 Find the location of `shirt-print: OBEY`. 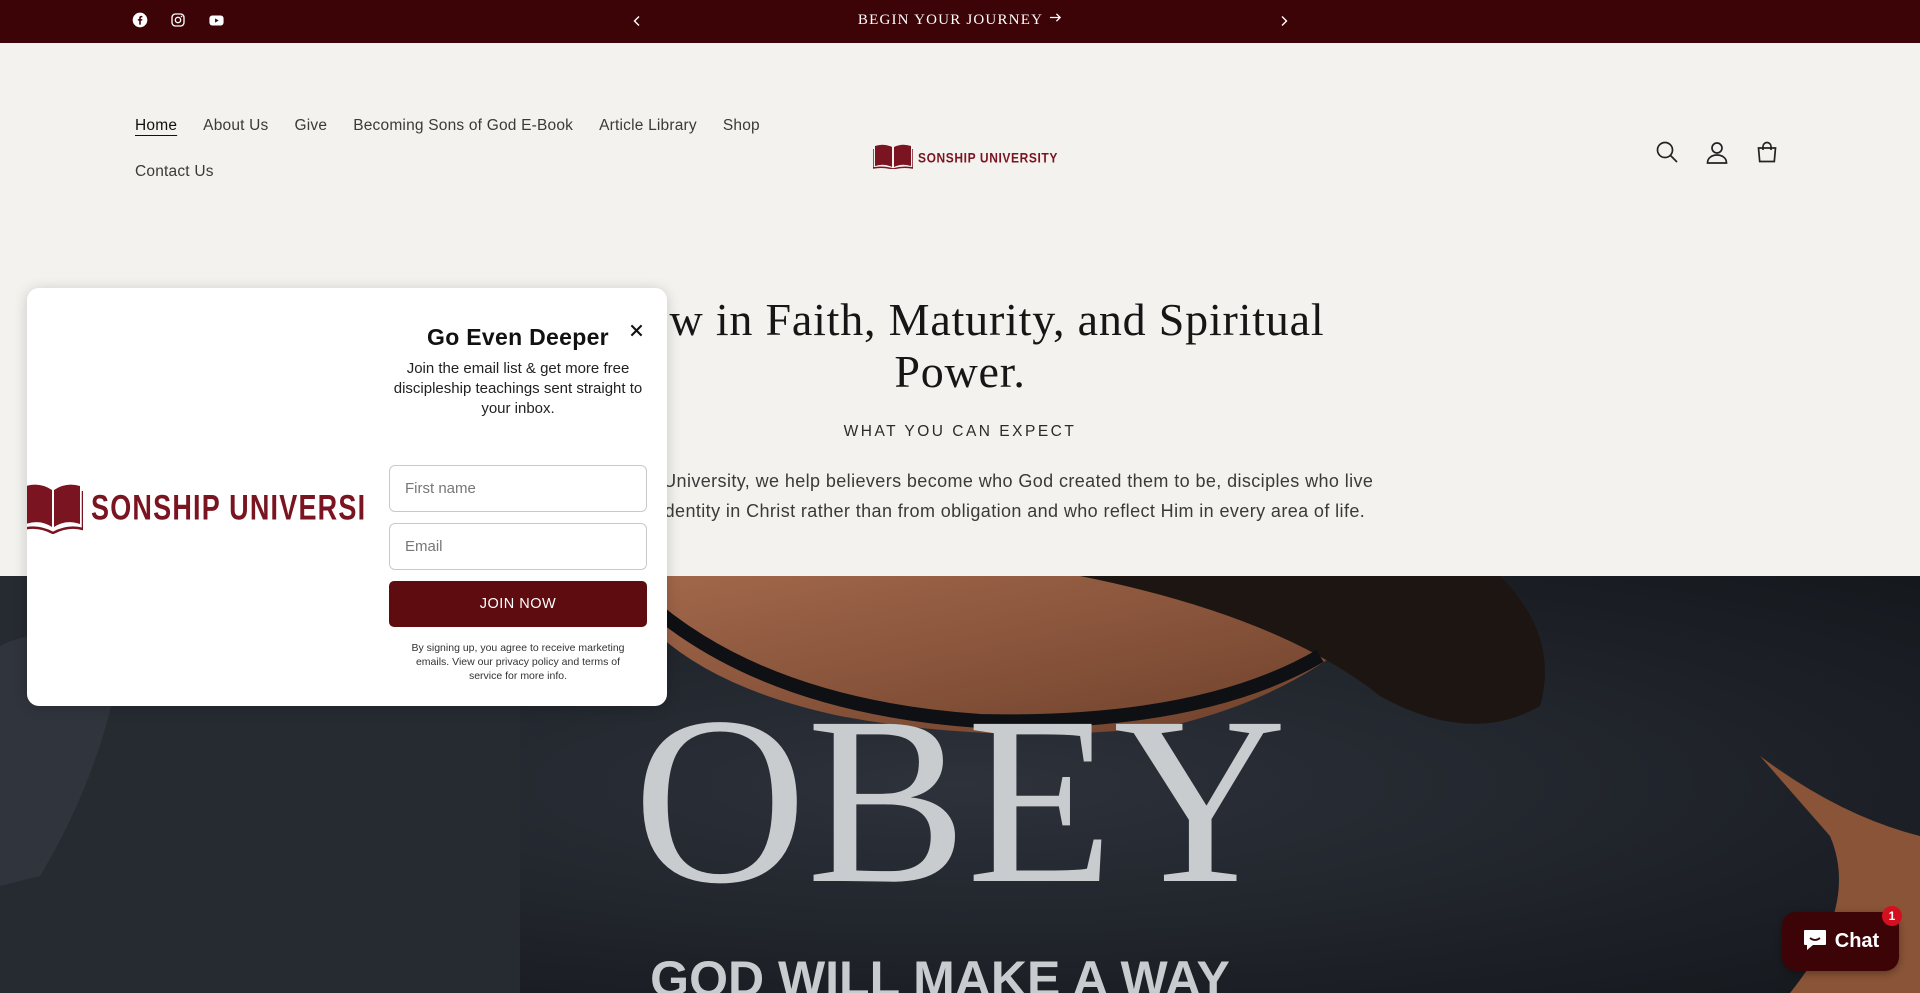

shirt-print: OBEY is located at coordinates (959, 800).